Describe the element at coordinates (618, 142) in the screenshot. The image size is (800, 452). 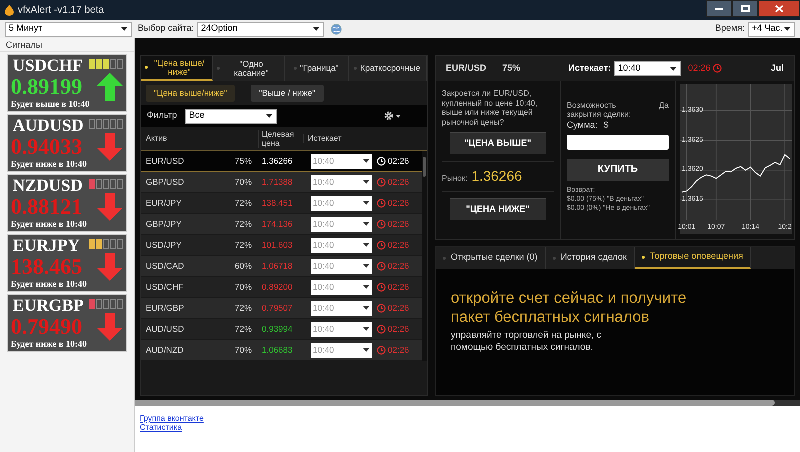
I see `amount-field` at that location.